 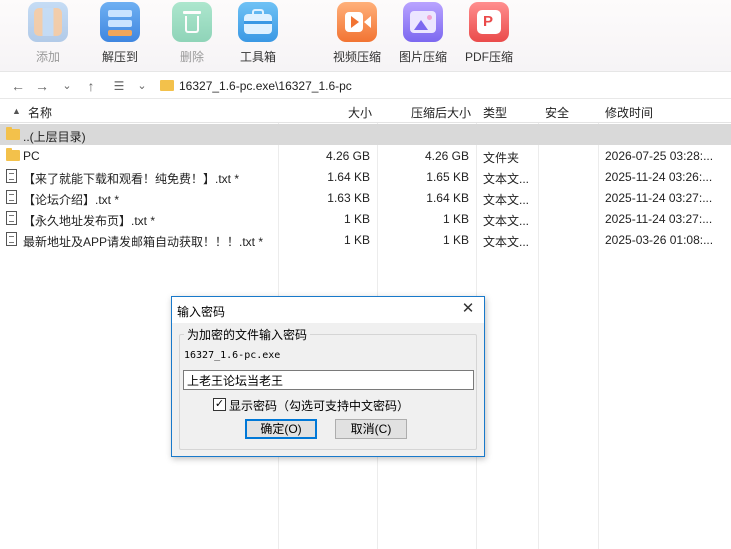 I want to click on add-label: 添加, so click(x=47, y=57).